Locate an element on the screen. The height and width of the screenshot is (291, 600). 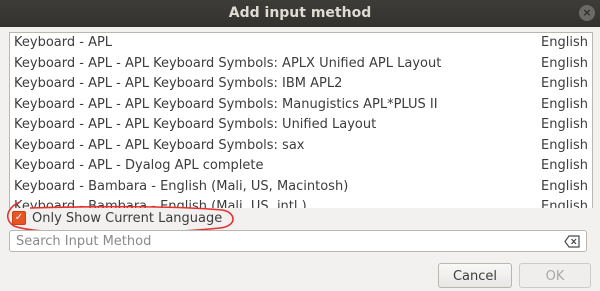
search-field is located at coordinates (298, 241).